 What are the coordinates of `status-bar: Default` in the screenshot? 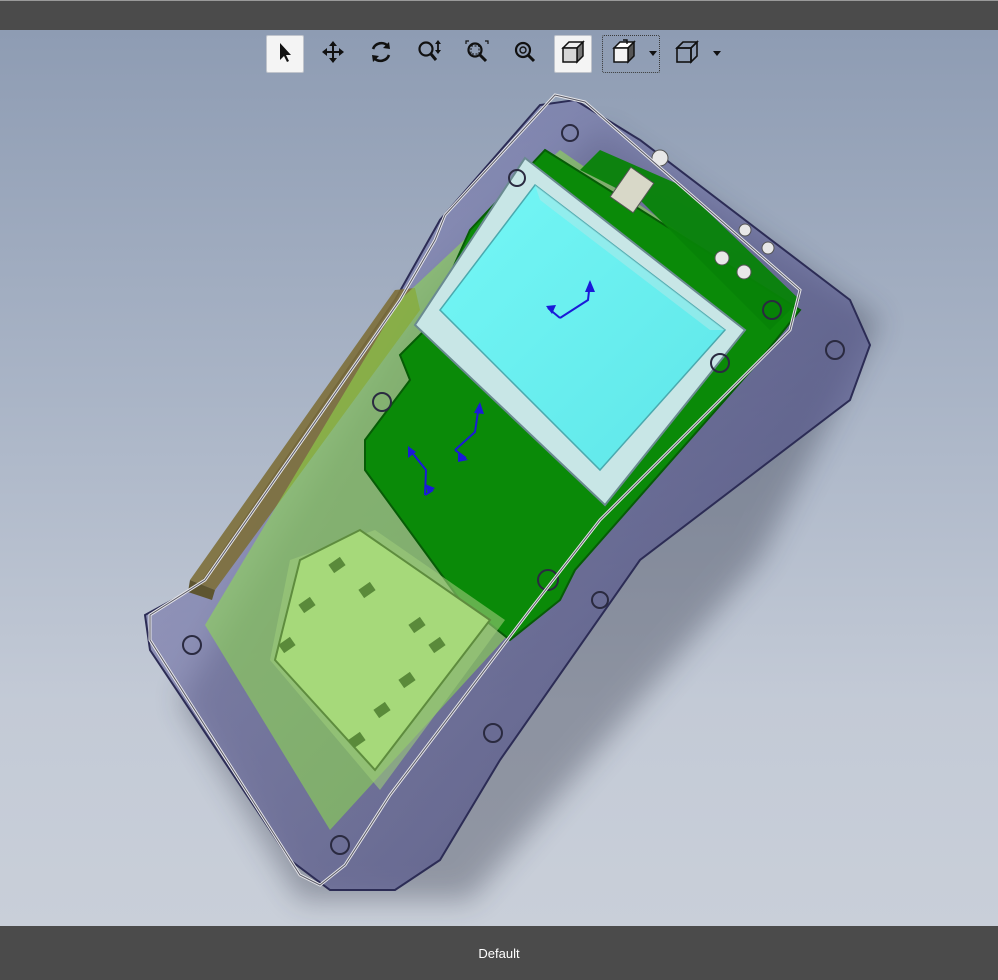 It's located at (499, 953).